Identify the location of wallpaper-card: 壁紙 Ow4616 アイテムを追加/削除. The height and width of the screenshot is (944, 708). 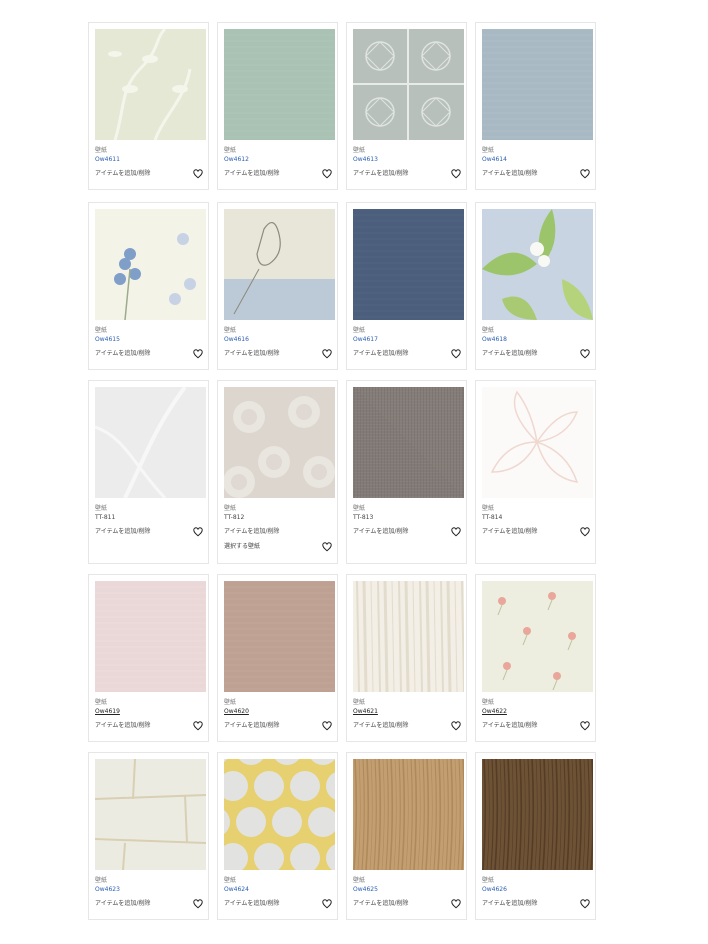
(277, 286).